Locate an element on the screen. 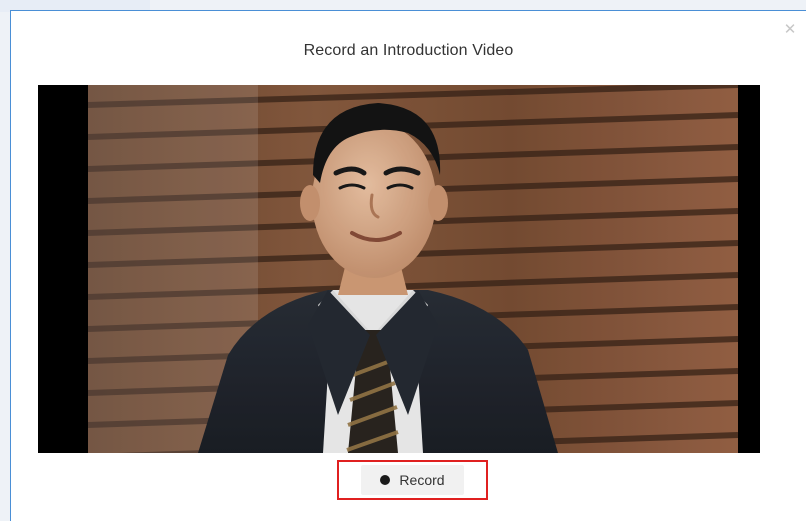 The image size is (806, 521). record-button: Record is located at coordinates (412, 480).